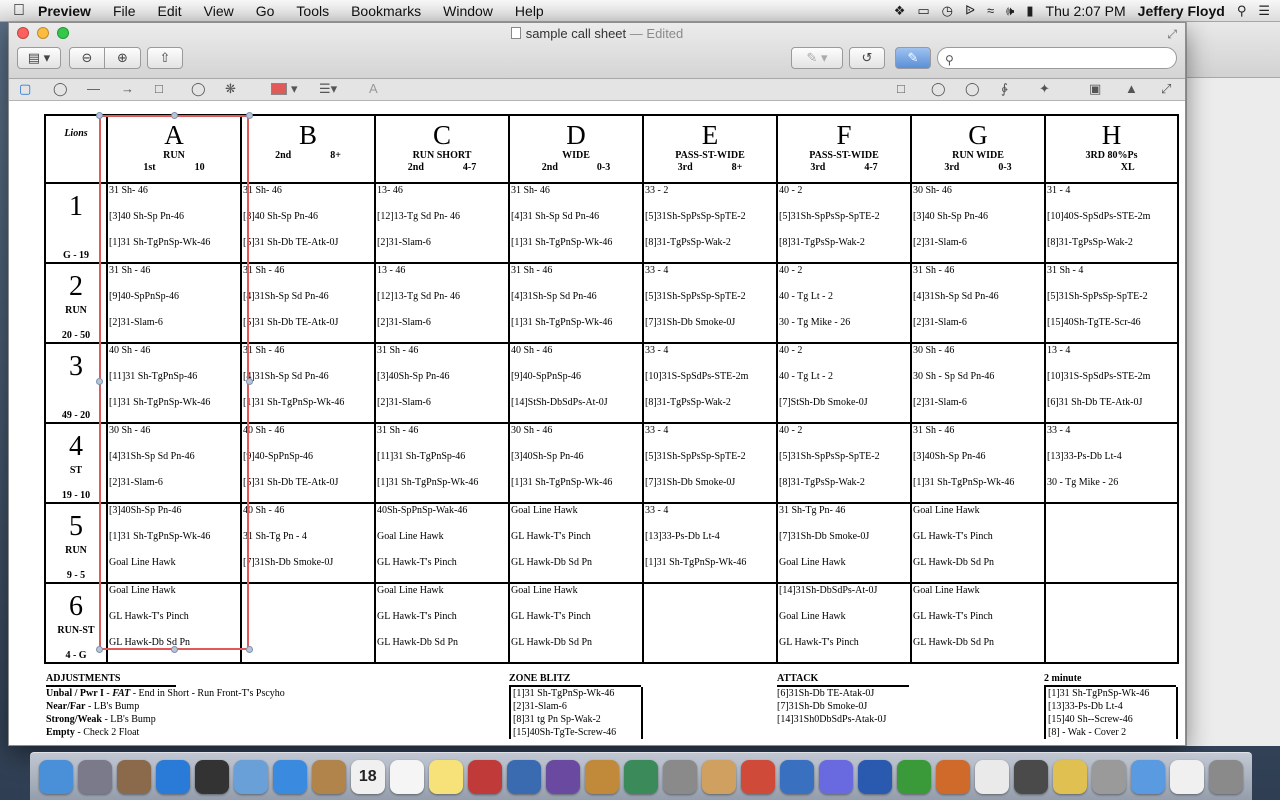 The height and width of the screenshot is (800, 1280). I want to click on quicktime-icon, so click(797, 776).